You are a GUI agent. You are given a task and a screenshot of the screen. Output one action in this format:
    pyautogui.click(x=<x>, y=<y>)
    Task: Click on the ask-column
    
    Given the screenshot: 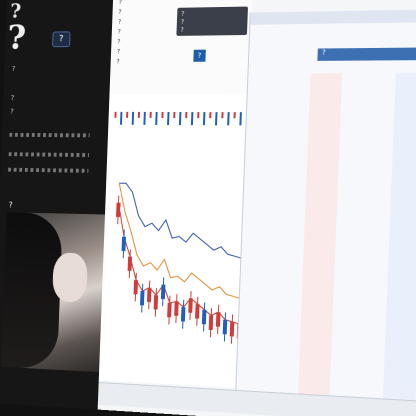 What is the action you would take?
    pyautogui.click(x=320, y=238)
    